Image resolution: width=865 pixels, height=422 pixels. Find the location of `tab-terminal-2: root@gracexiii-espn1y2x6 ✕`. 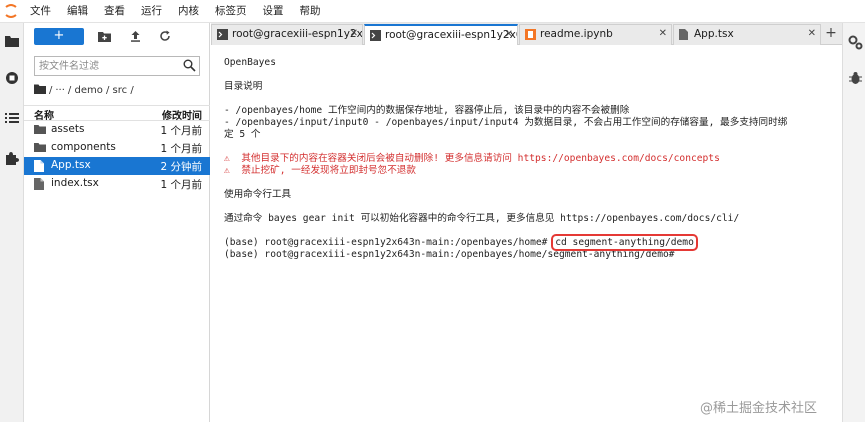

tab-terminal-2: root@gracexiii-espn1y2x6 ✕ is located at coordinates (441, 35).